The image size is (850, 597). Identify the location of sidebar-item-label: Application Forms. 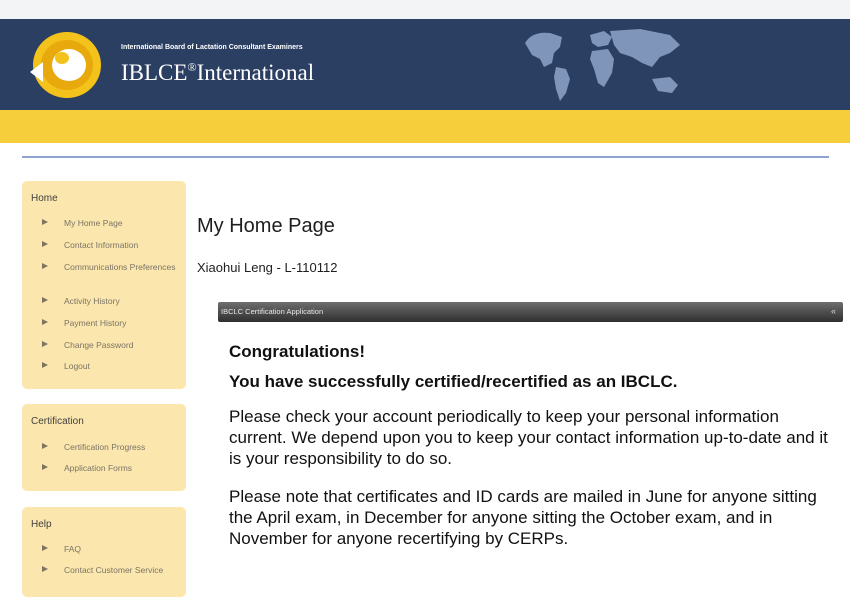
(98, 468).